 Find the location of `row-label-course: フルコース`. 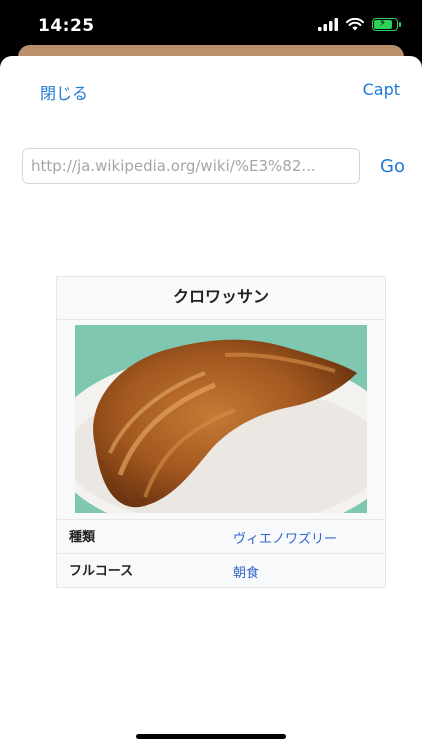

row-label-course: フルコース is located at coordinates (101, 571).